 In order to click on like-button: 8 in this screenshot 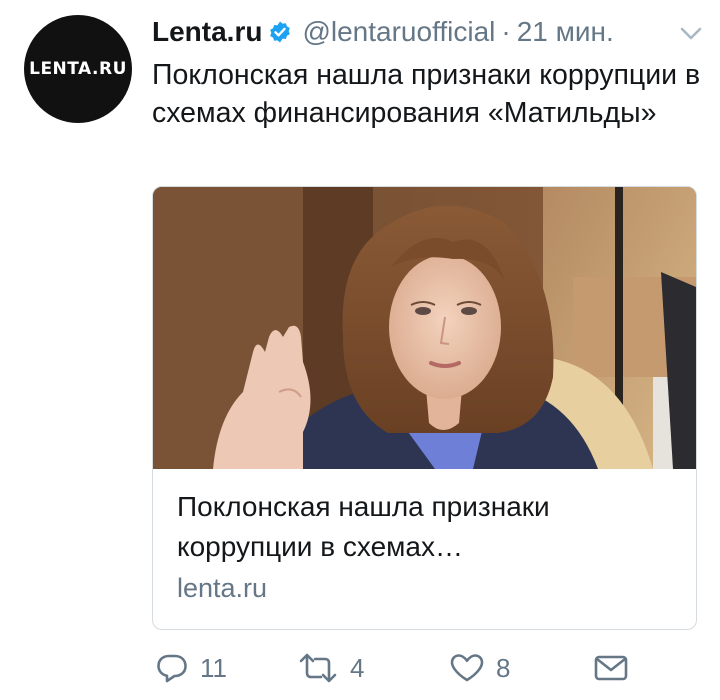, I will do `click(480, 668)`.